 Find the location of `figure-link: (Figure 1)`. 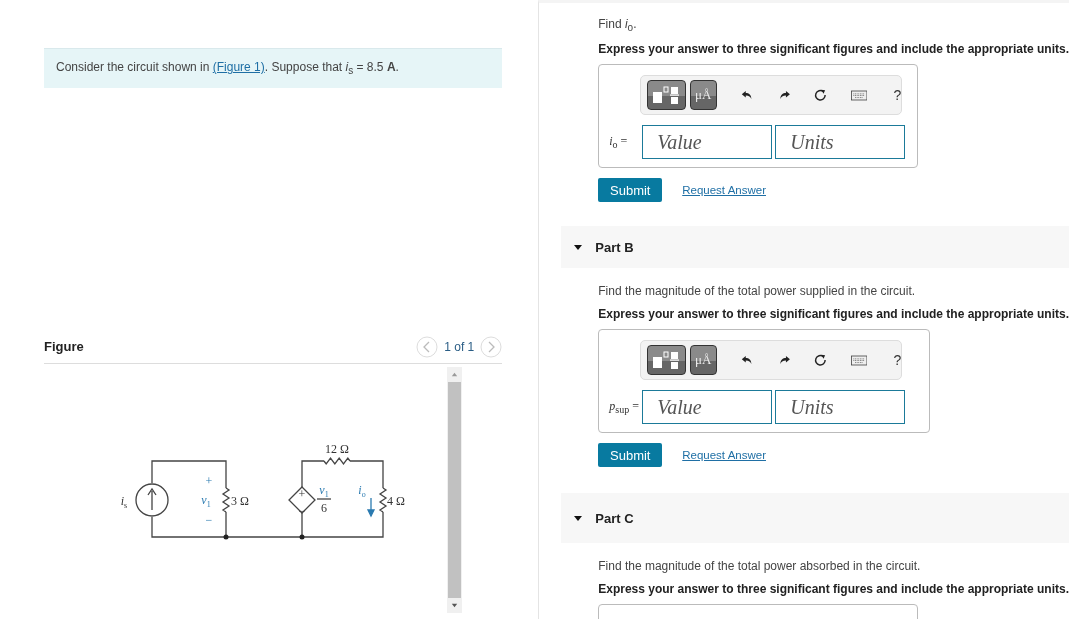

figure-link: (Figure 1) is located at coordinates (238, 67).